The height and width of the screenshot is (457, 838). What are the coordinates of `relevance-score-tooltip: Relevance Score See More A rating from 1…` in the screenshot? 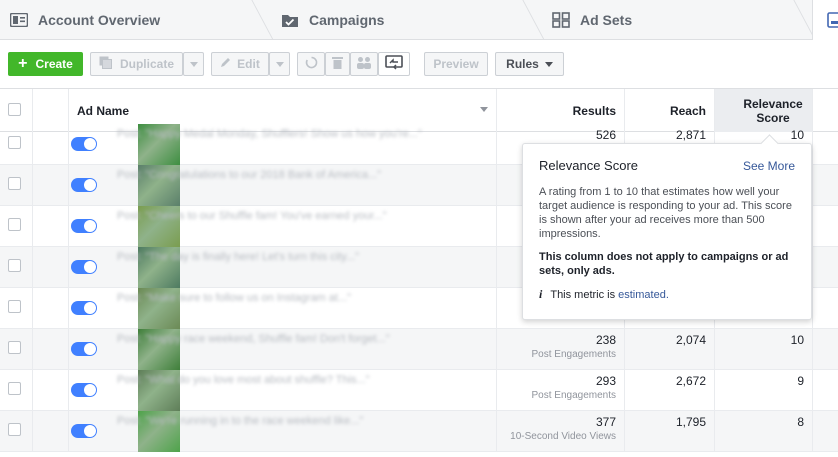 It's located at (667, 231).